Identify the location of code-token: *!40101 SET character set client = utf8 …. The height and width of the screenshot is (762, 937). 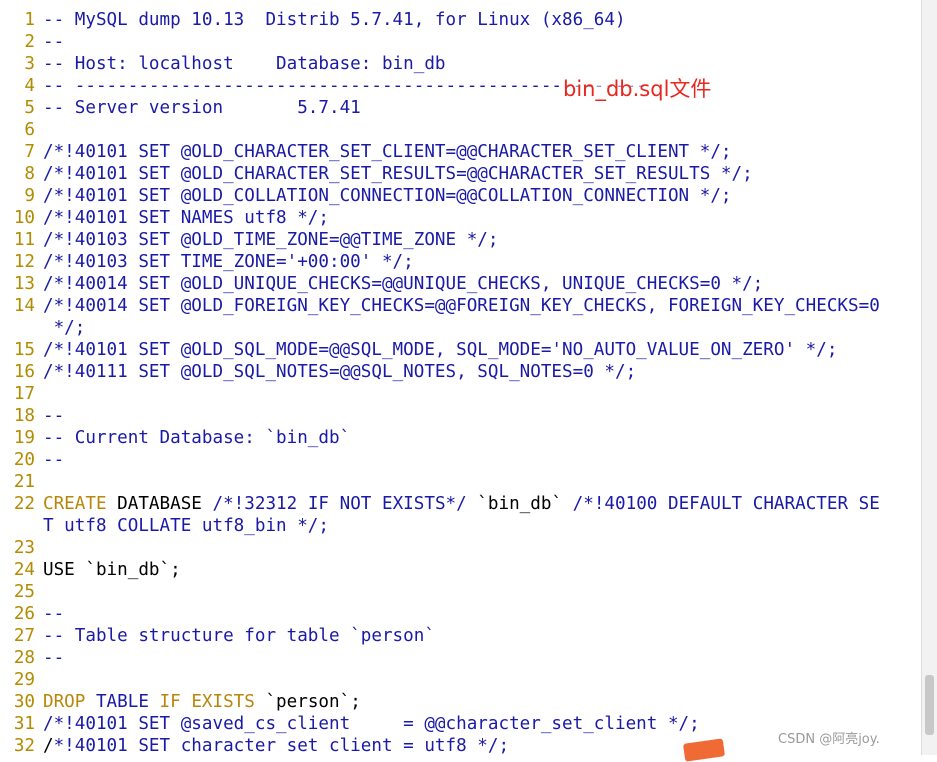
(281, 745).